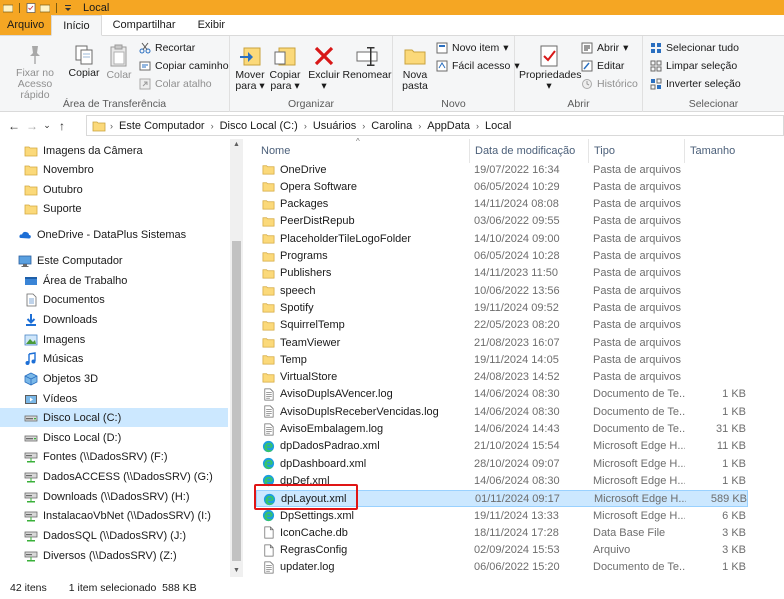 This screenshot has height=599, width=784. I want to click on edit-label: Editar, so click(611, 66).